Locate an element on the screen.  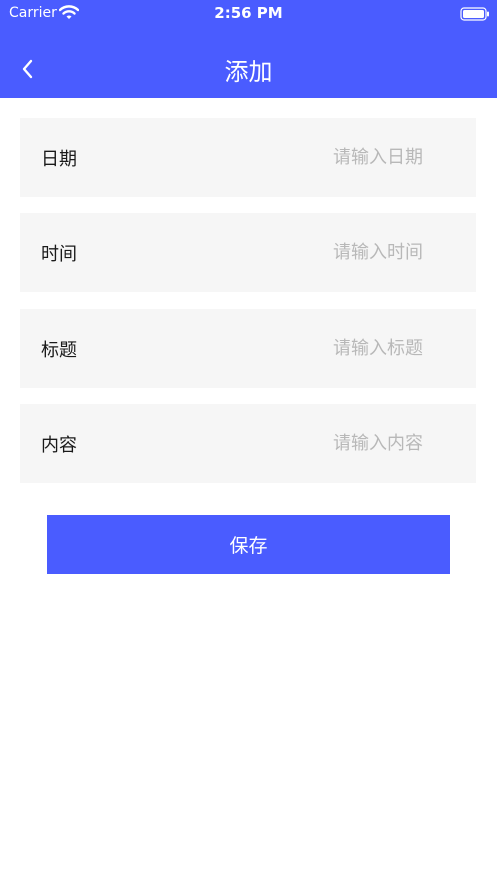
save-button: 保存 is located at coordinates (248, 544).